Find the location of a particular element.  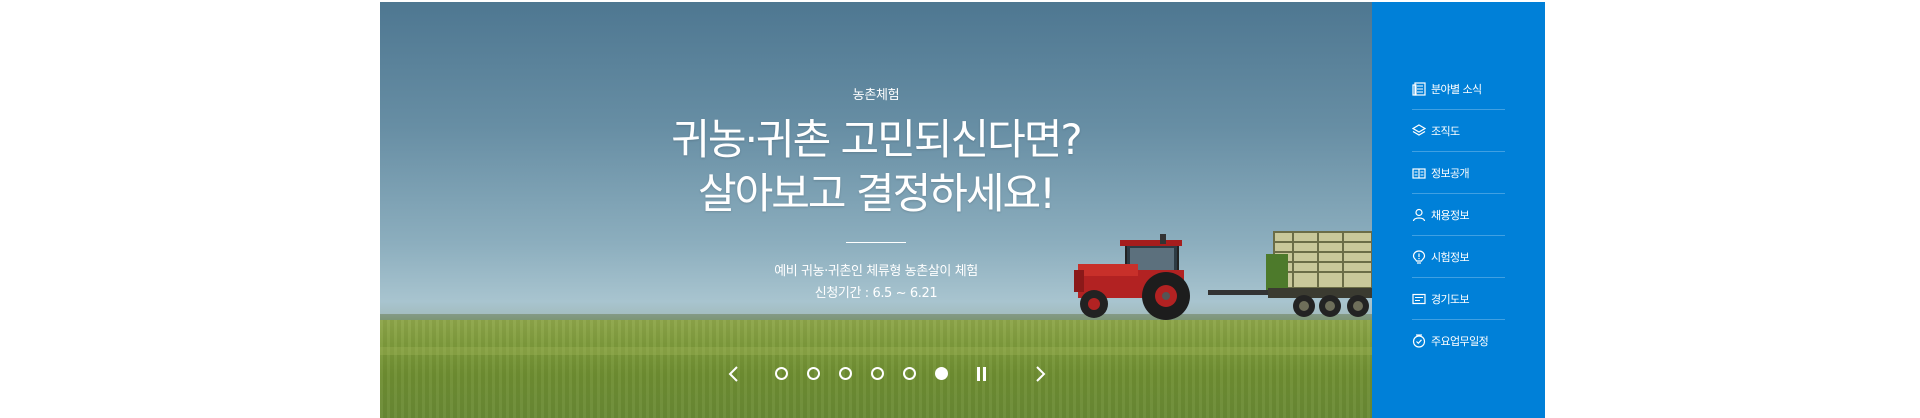

next-slide-button is located at coordinates (1040, 374).